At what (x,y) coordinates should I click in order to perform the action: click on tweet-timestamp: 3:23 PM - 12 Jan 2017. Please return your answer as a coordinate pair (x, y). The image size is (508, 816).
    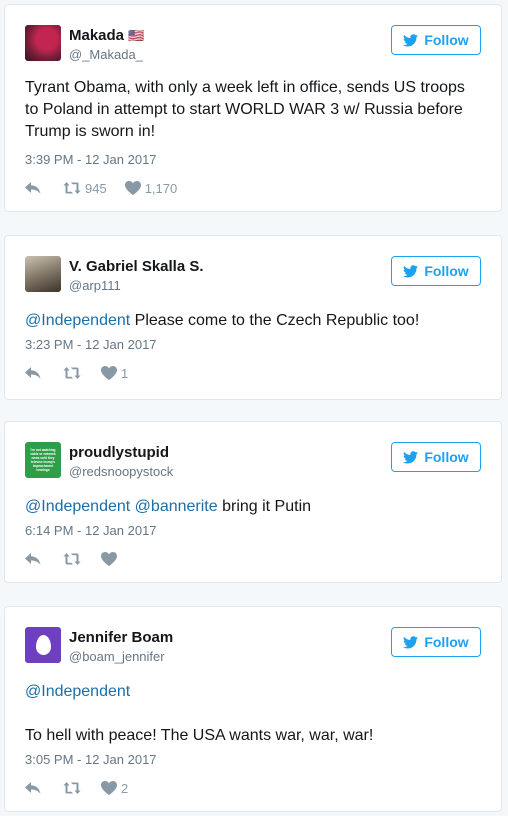
    Looking at the image, I should click on (91, 344).